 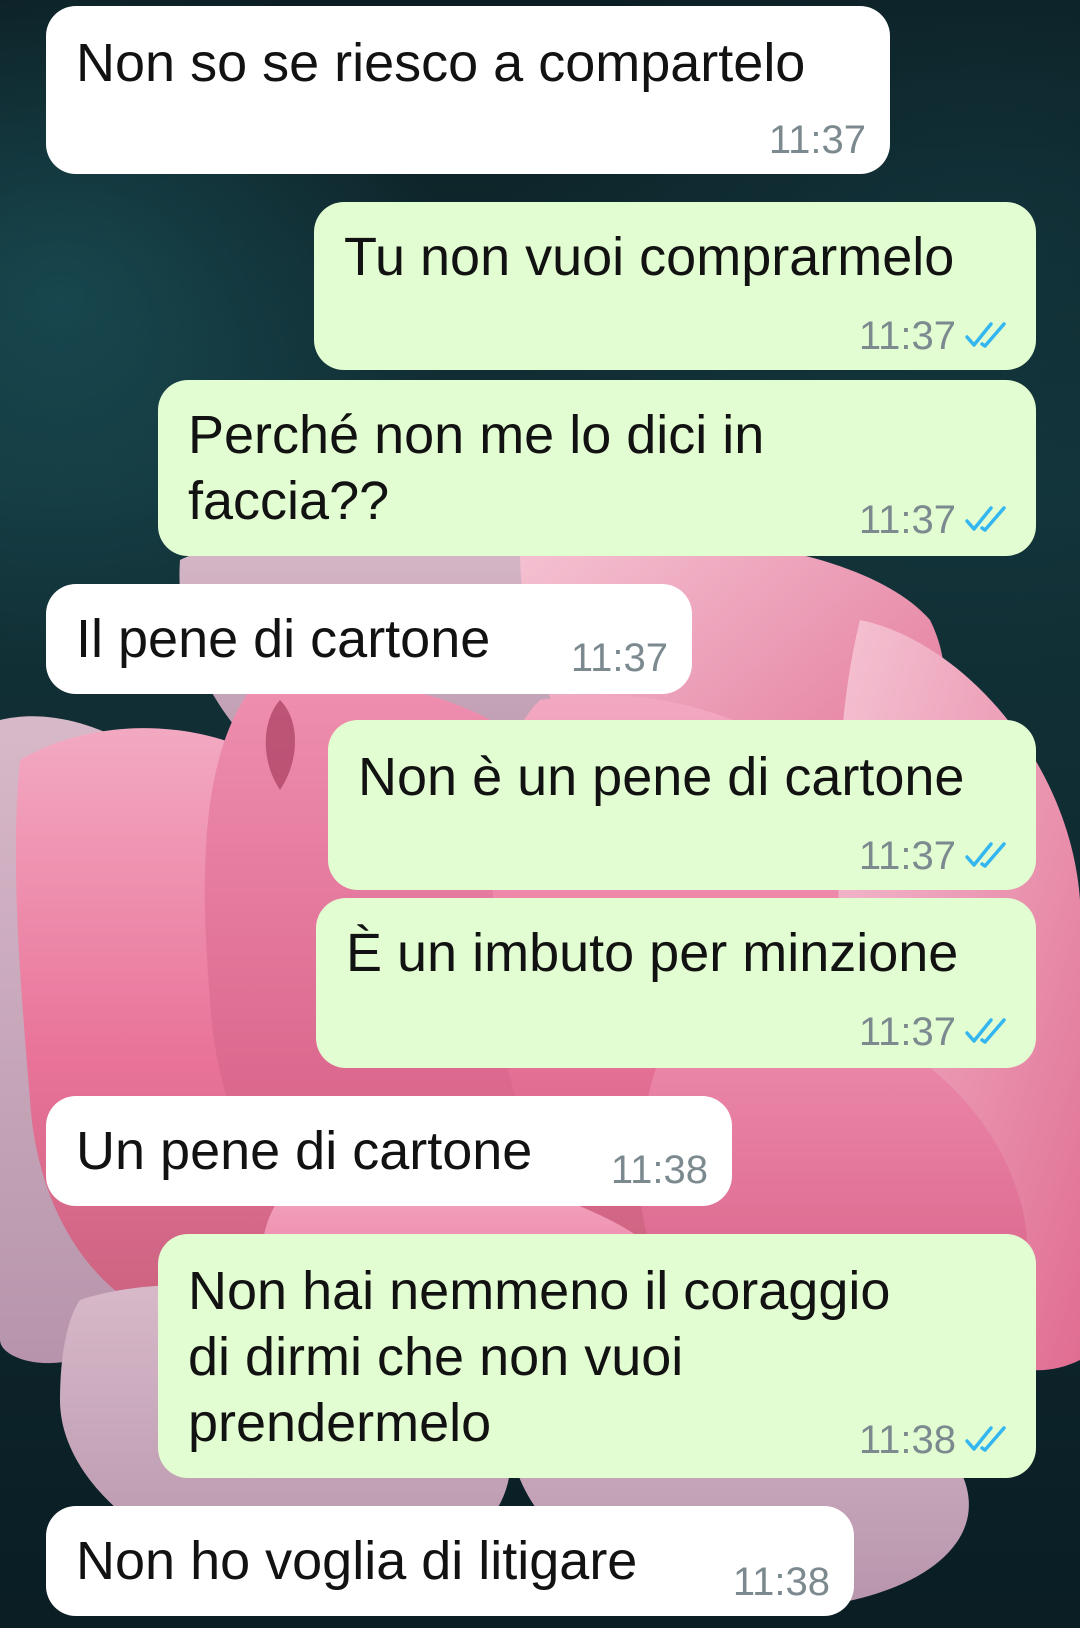 What do you see at coordinates (283, 639) in the screenshot?
I see `message-text: Il pene di cartone` at bounding box center [283, 639].